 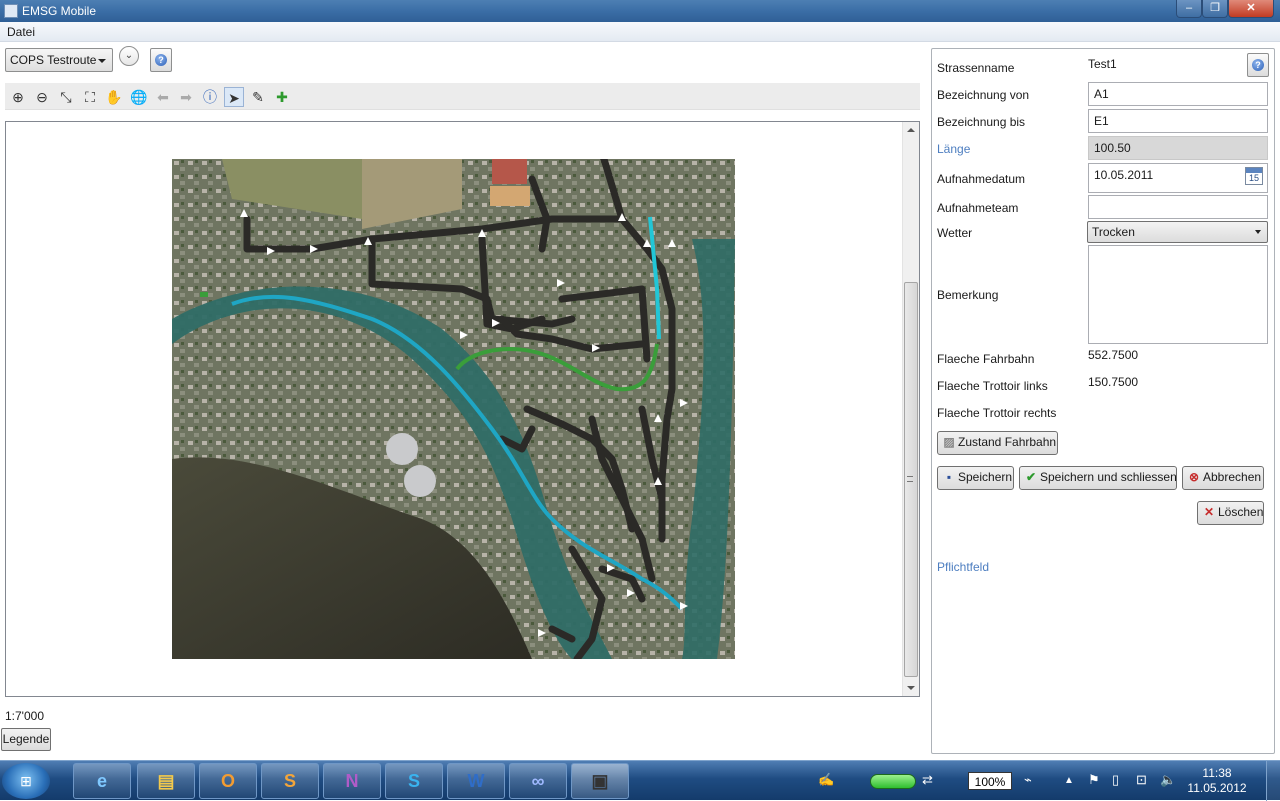 I want to click on value-flaeche-fahrbahn: 552.7500, so click(x=1113, y=355).